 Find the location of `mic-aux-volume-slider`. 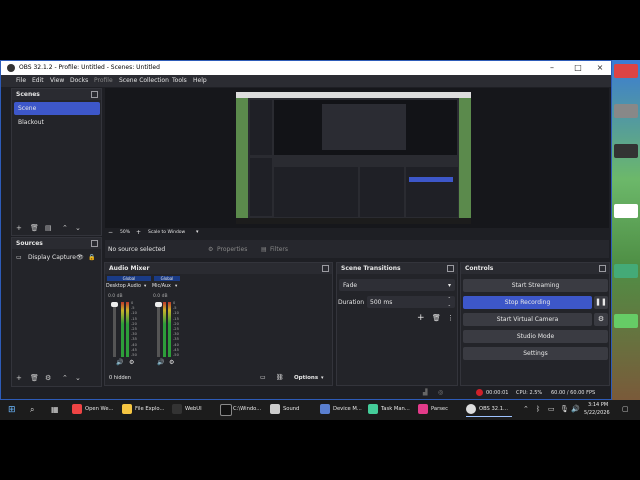

mic-aux-volume-slider is located at coordinates (158, 329).